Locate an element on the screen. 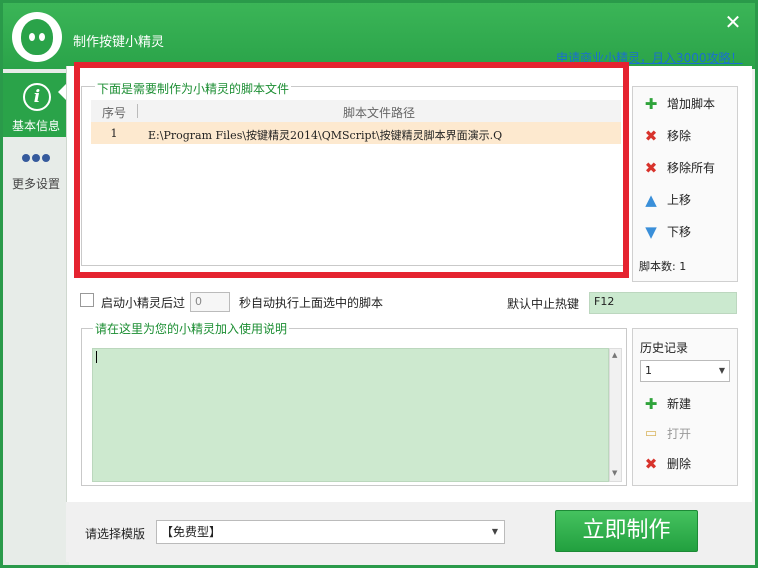 The height and width of the screenshot is (568, 758). scroll-up-icon: ▲ is located at coordinates (614, 355).